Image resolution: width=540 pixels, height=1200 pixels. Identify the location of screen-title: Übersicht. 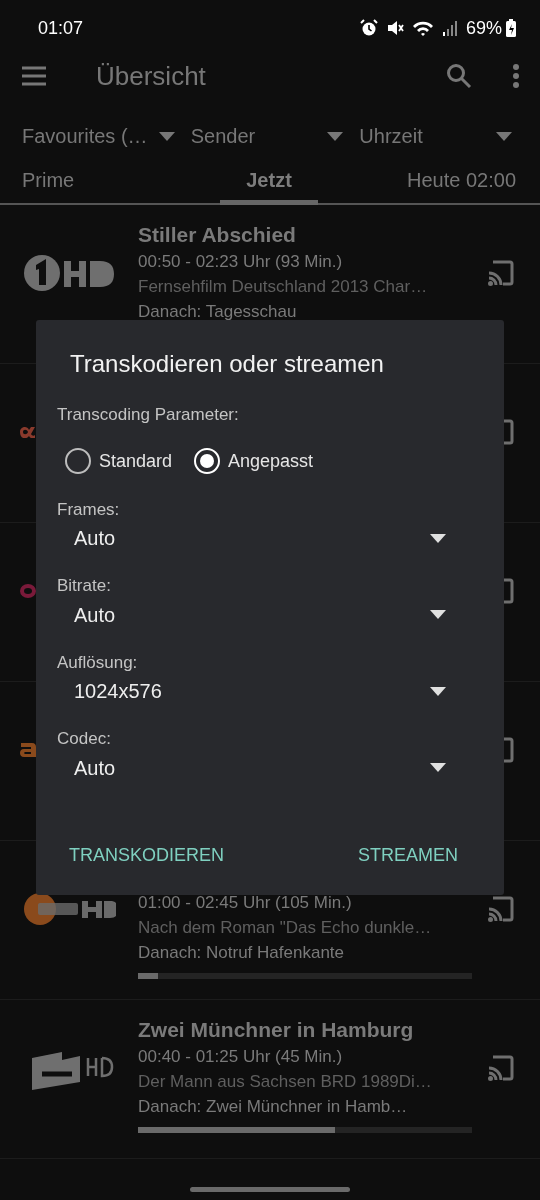
(151, 76).